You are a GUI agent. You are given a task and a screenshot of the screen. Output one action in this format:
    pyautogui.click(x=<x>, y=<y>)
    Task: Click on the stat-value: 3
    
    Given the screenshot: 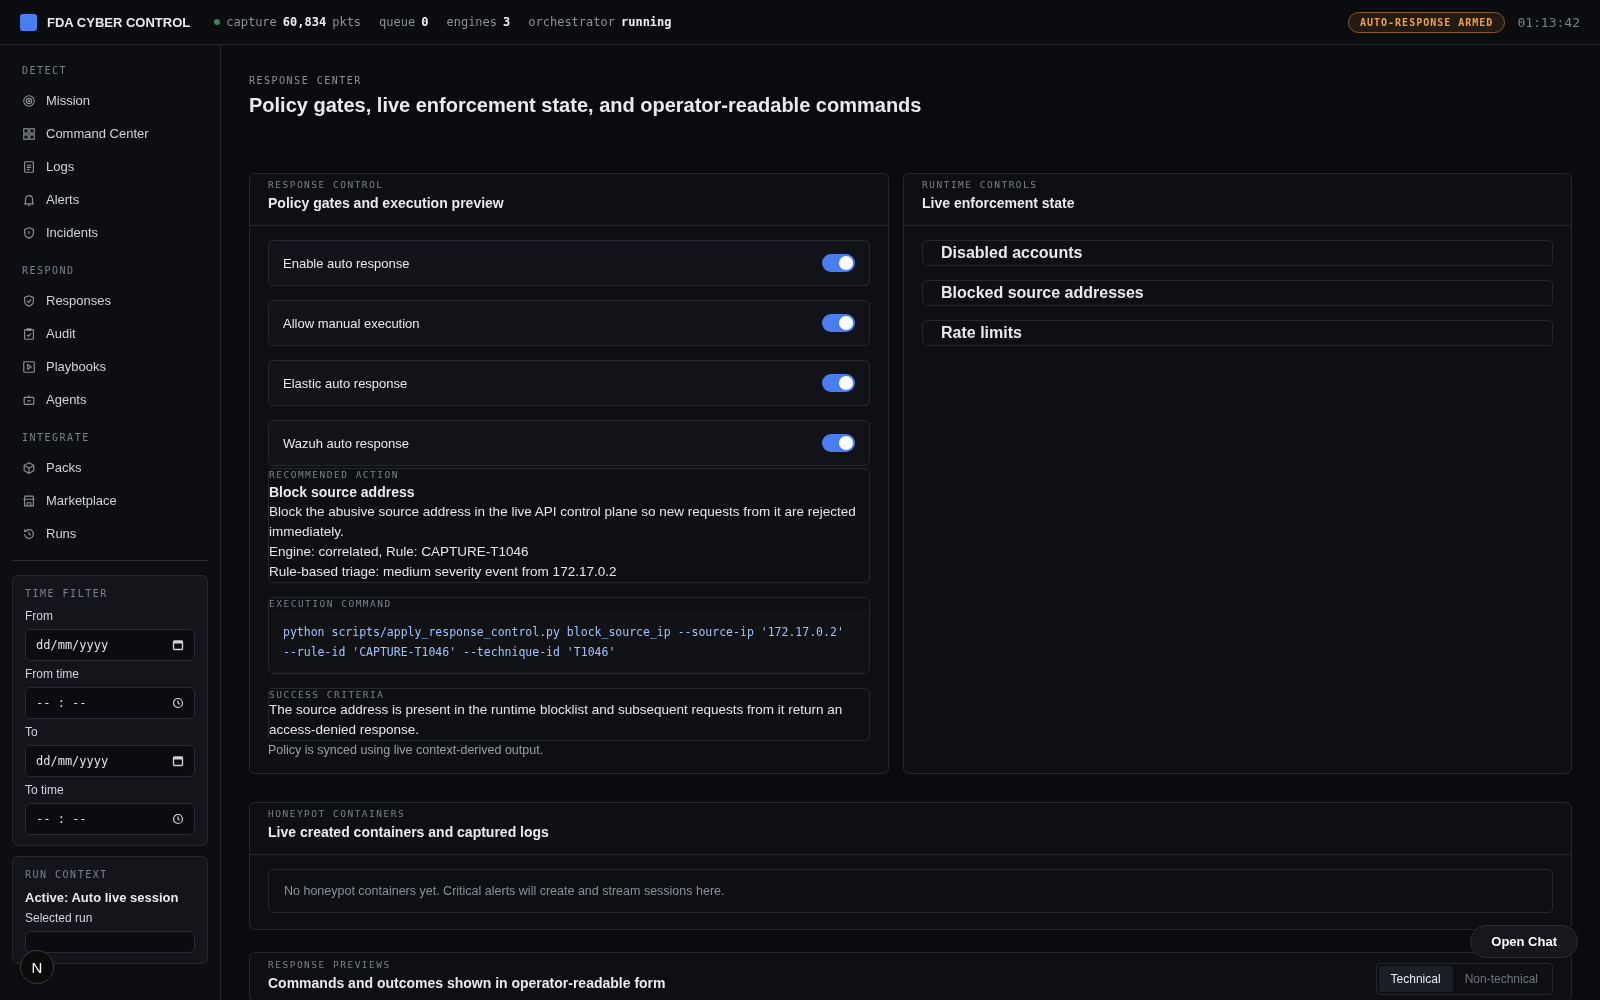 What is the action you would take?
    pyautogui.click(x=507, y=22)
    